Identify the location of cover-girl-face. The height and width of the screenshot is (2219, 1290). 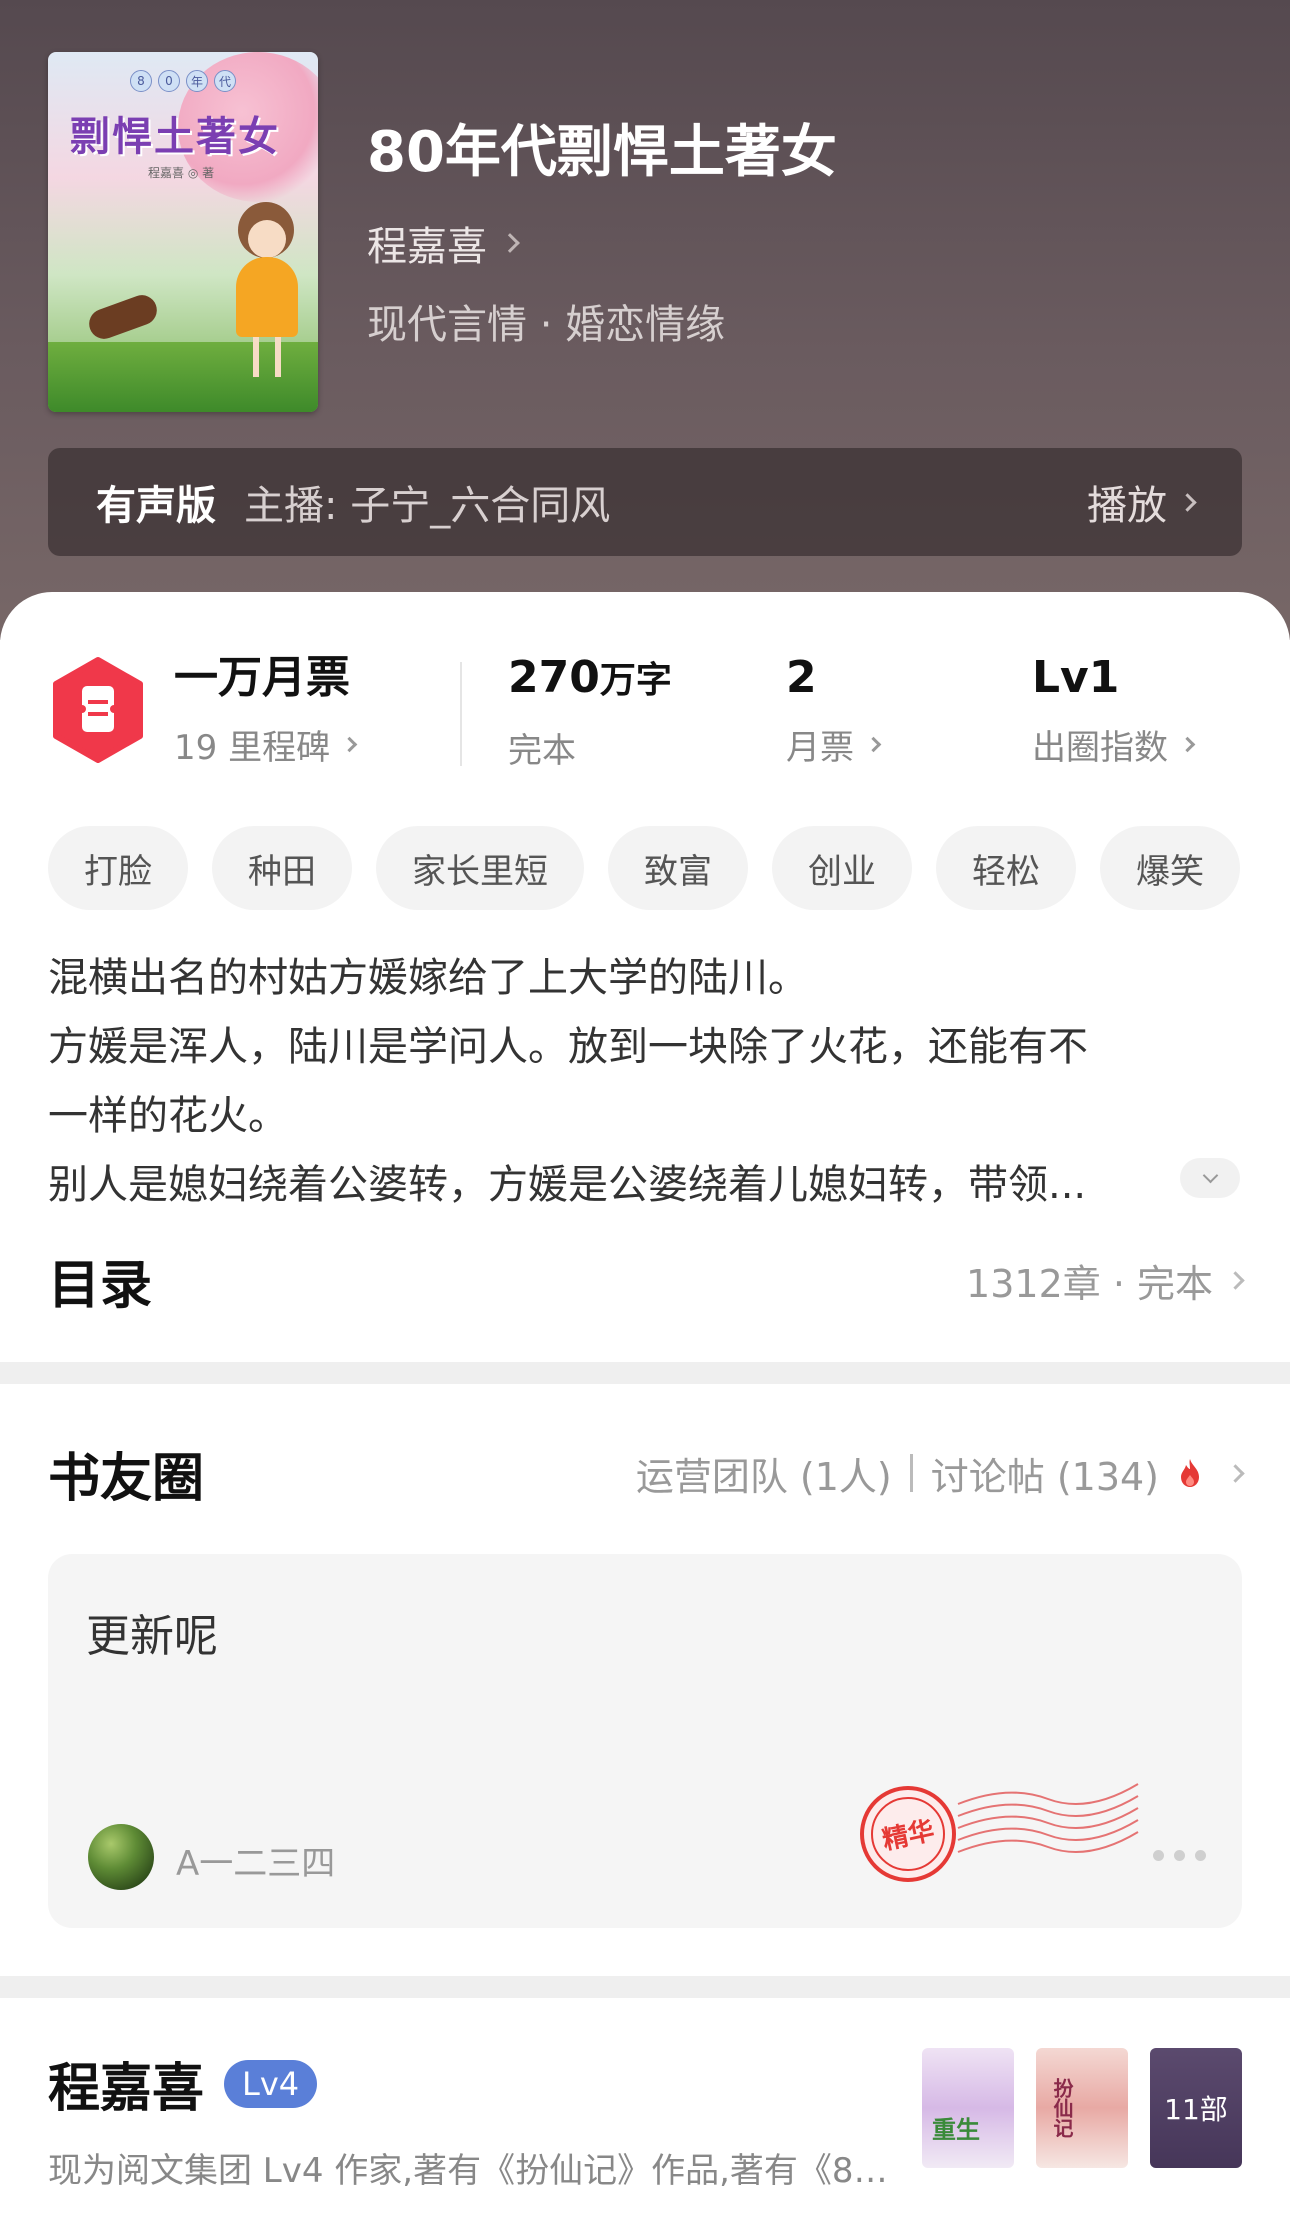
(267, 239).